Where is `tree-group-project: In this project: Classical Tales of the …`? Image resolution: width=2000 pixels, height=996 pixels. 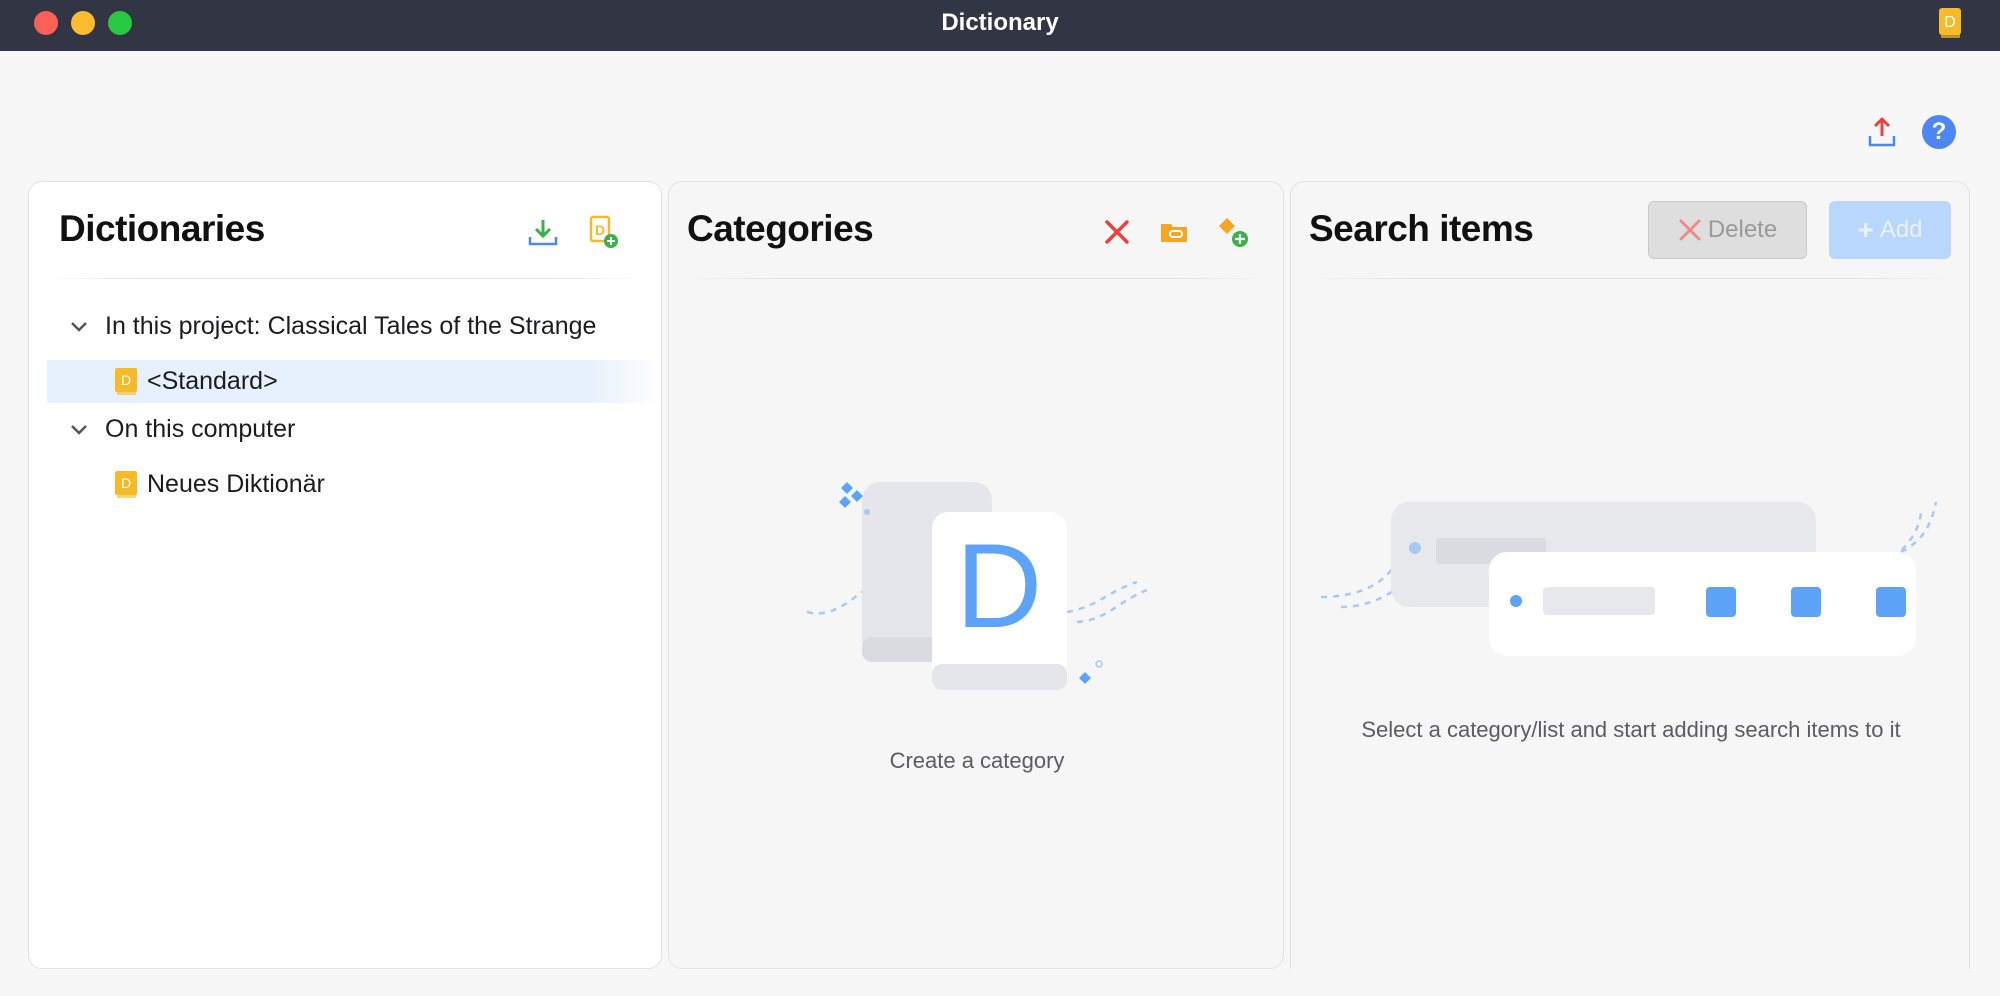 tree-group-project: In this project: Classical Tales of the … is located at coordinates (332, 326).